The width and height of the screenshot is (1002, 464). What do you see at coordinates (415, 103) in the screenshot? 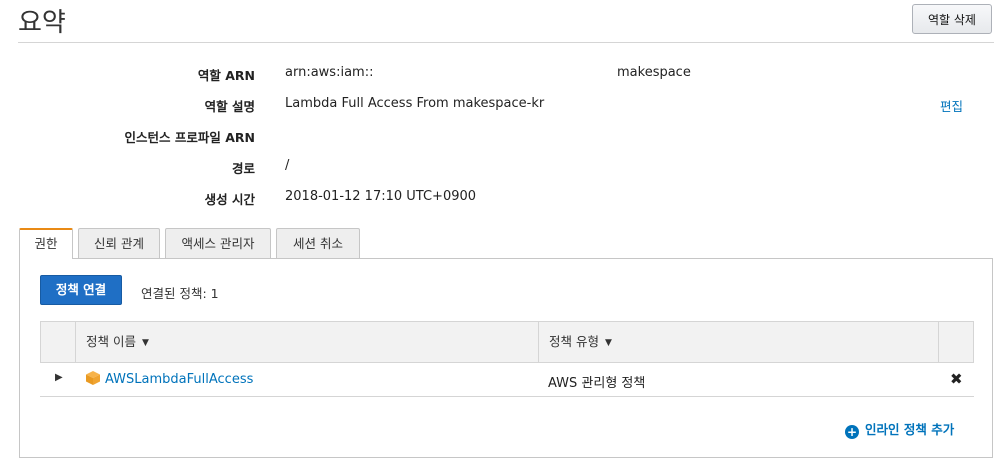
I see `description-value: Lambda Full Access From makespace-kr` at bounding box center [415, 103].